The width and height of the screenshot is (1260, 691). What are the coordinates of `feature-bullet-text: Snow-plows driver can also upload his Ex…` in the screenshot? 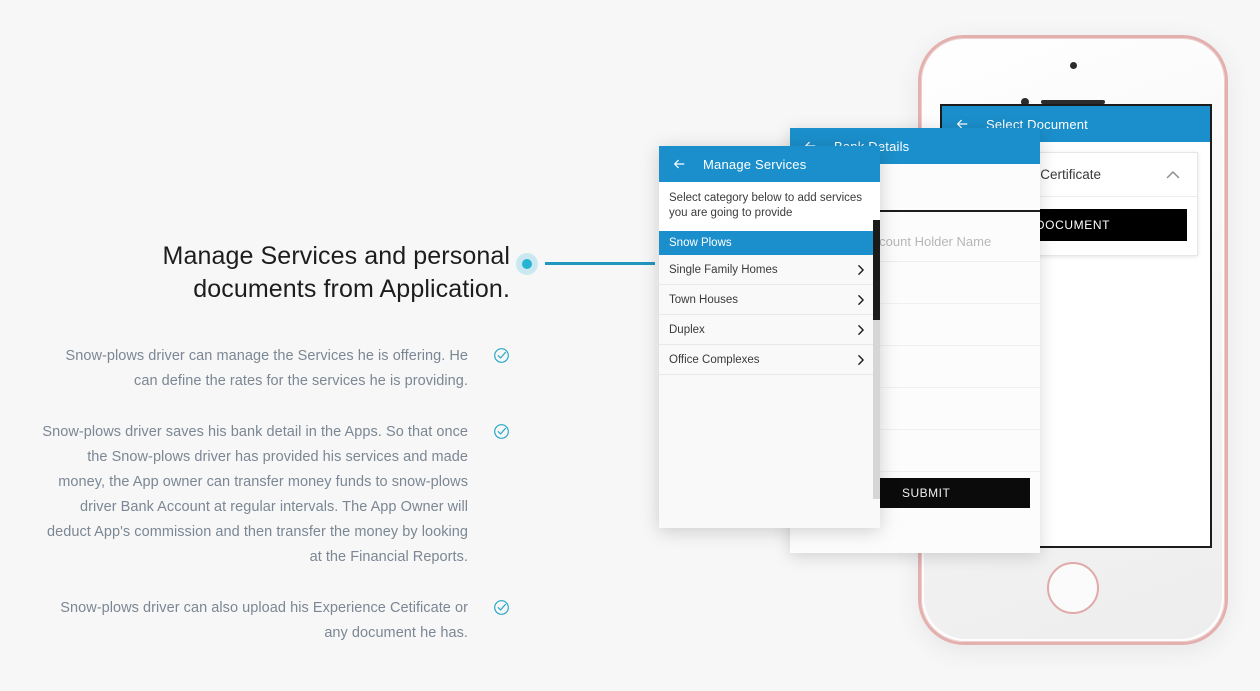 It's located at (264, 620).